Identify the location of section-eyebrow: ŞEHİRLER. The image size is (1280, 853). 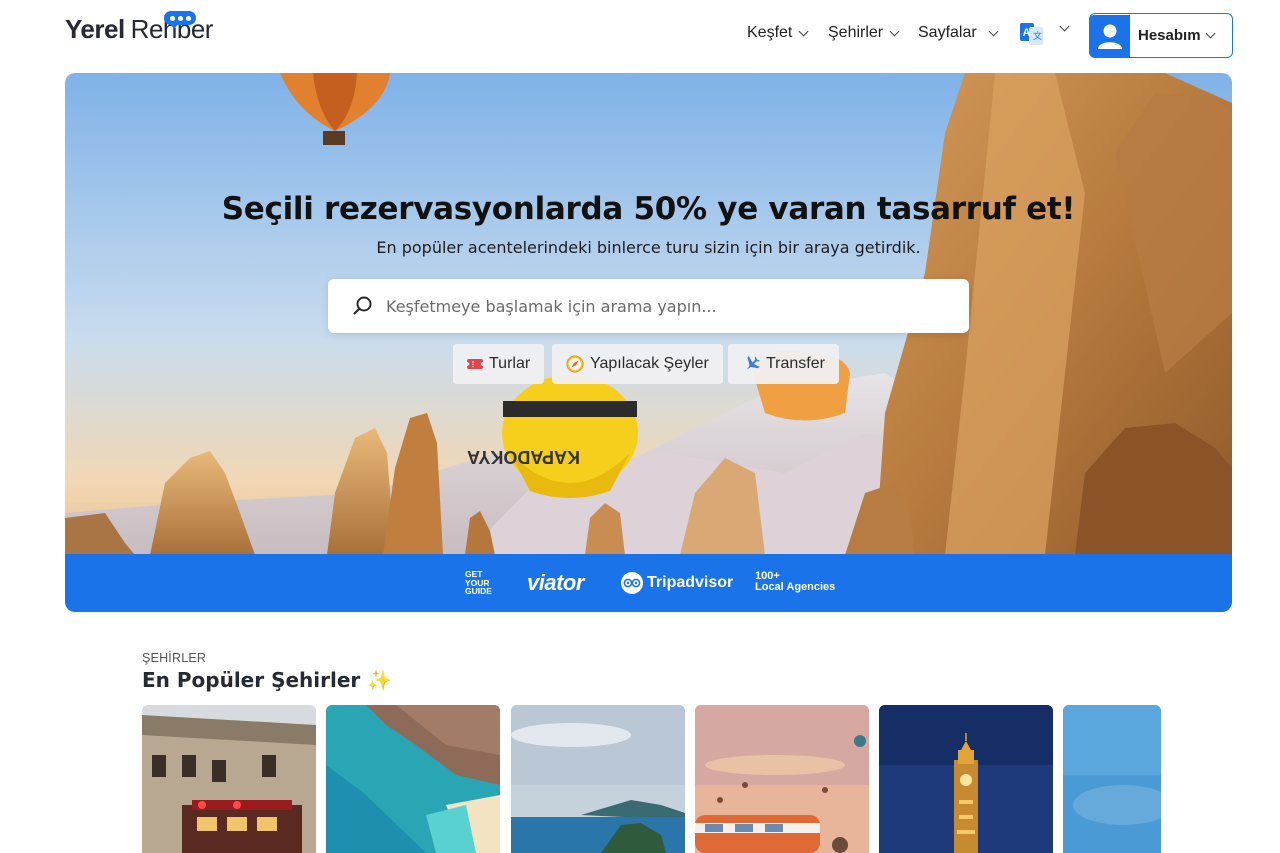
(174, 658).